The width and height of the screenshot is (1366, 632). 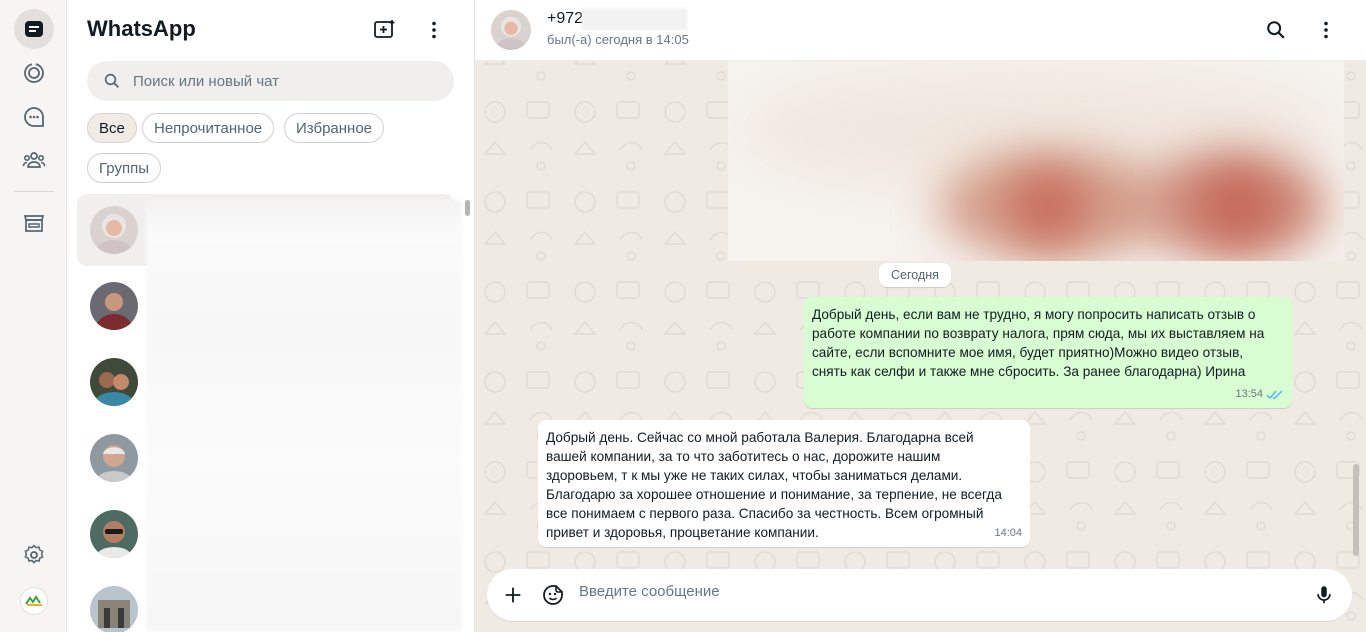 I want to click on status-icon, so click(x=34, y=73).